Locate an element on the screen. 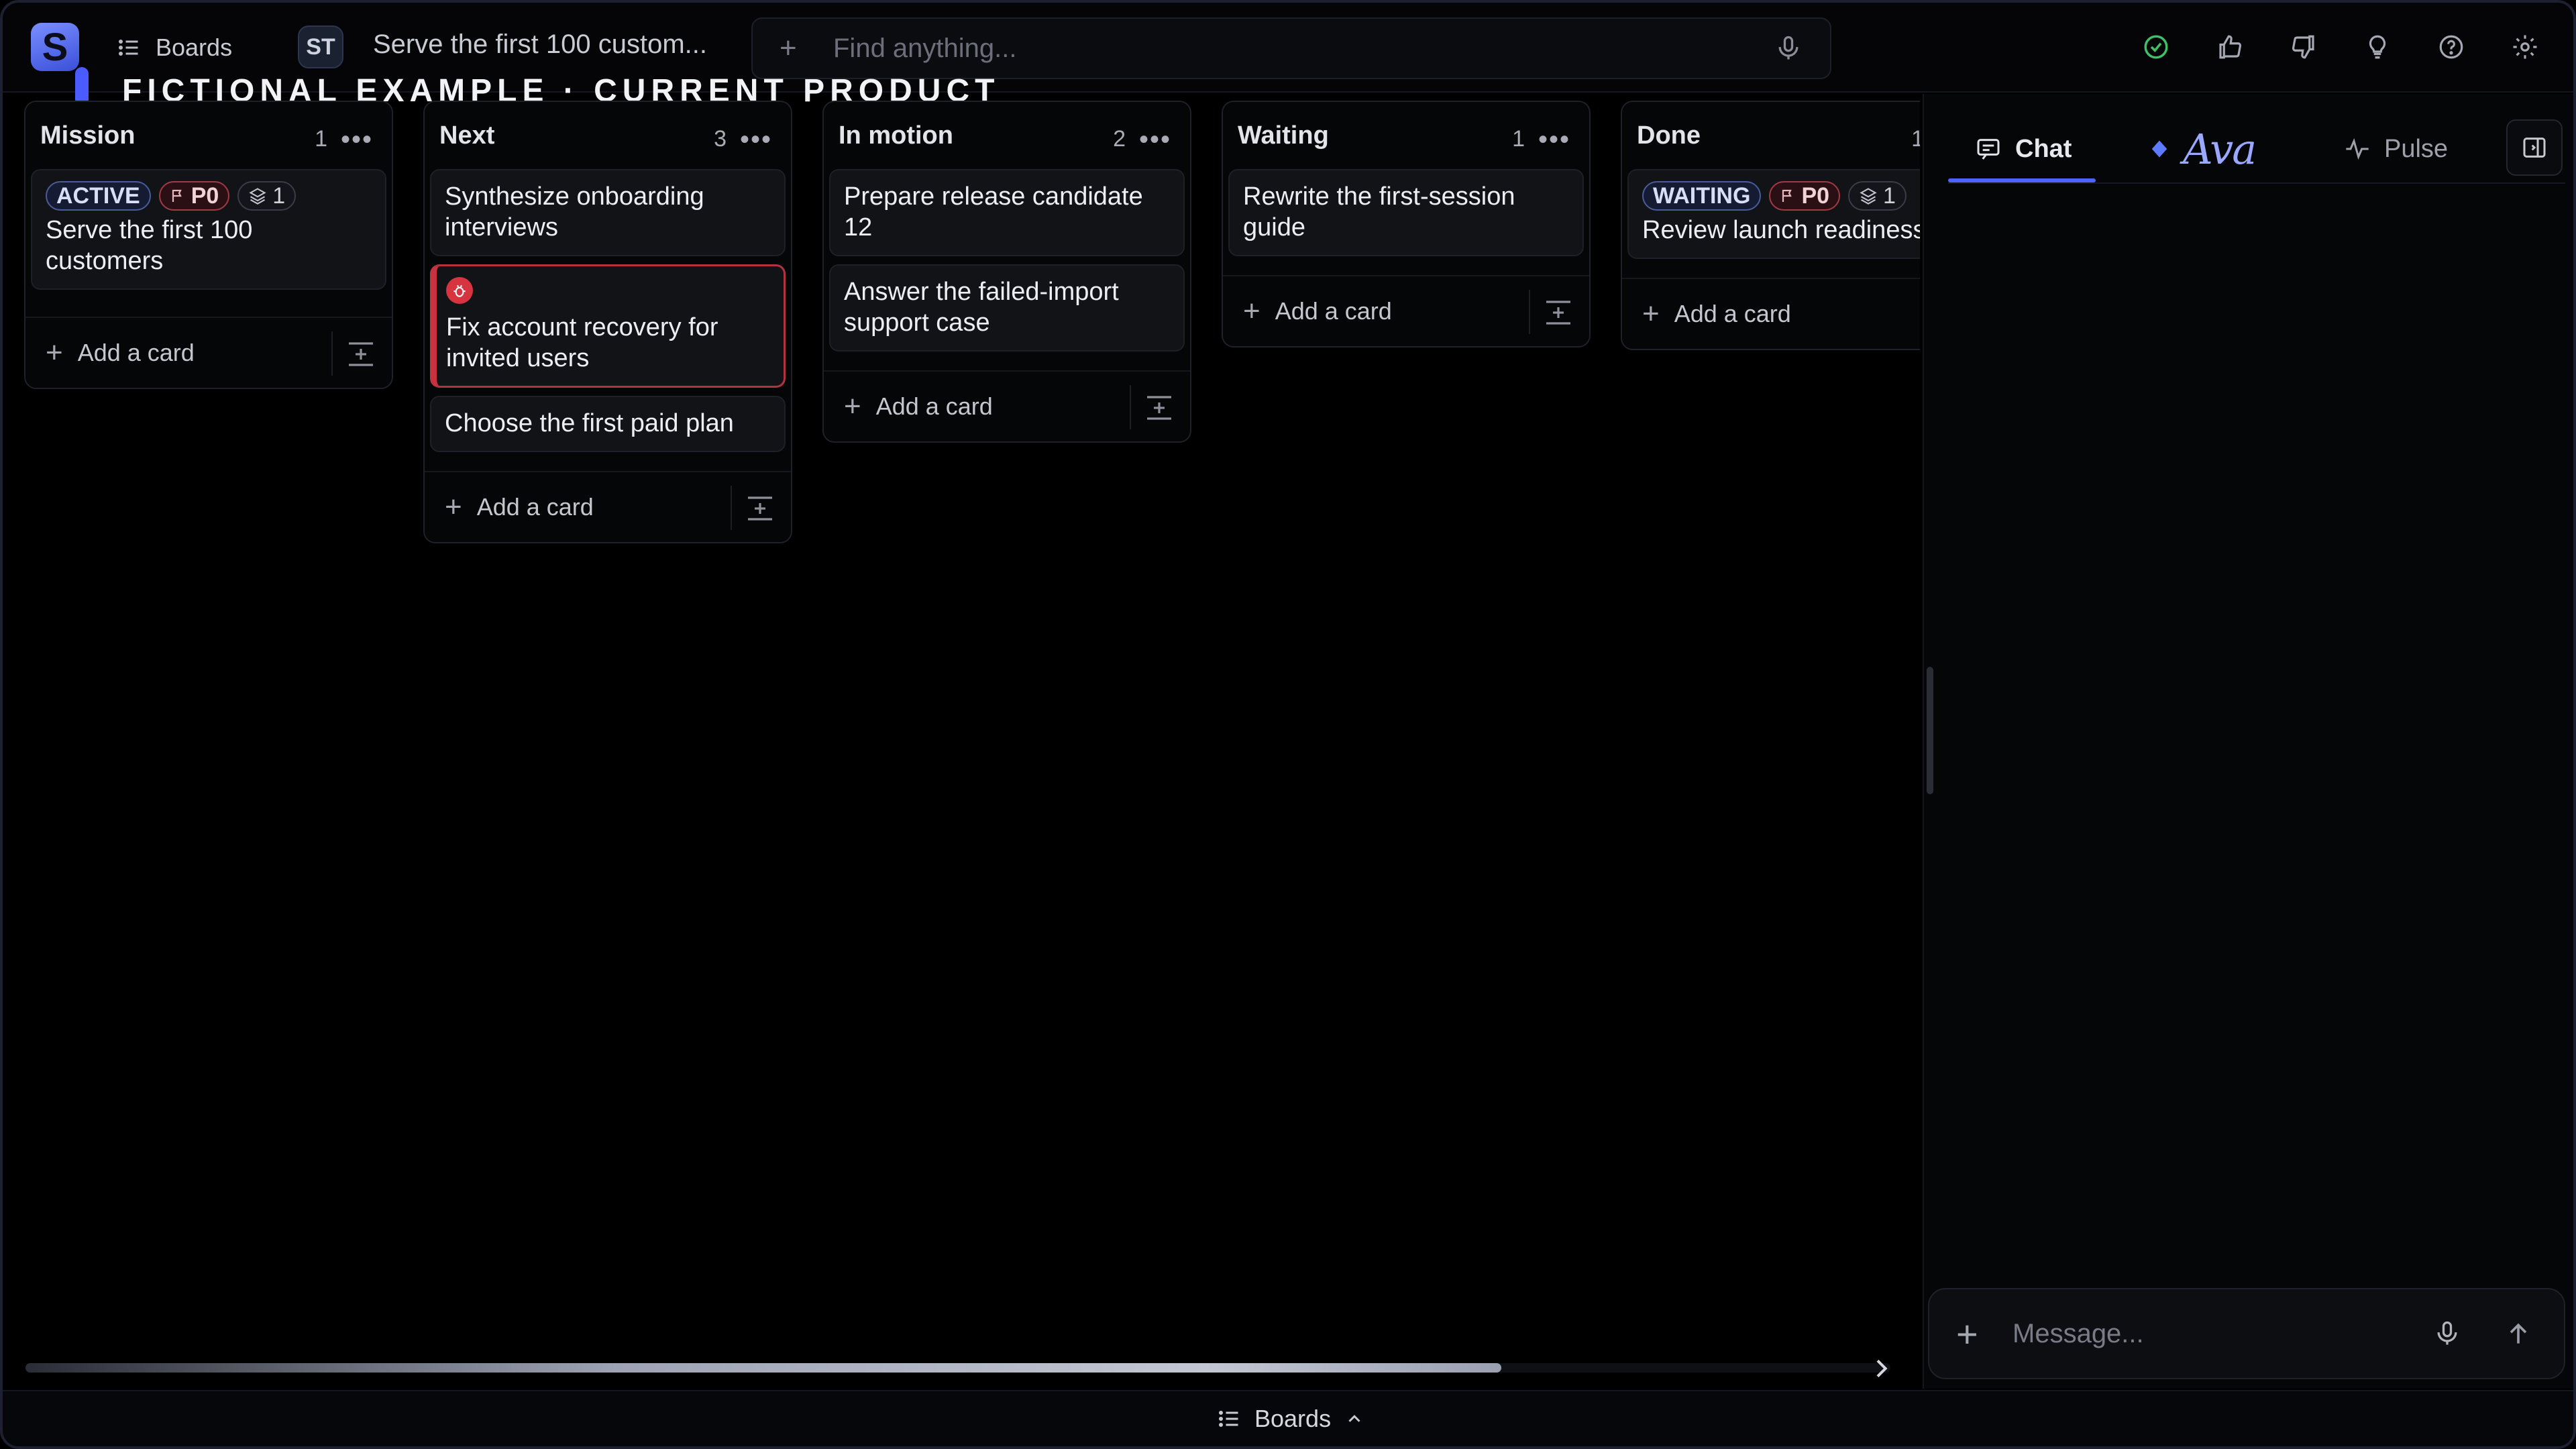 Image resolution: width=2576 pixels, height=1449 pixels. message-input is located at coordinates (2203, 1333).